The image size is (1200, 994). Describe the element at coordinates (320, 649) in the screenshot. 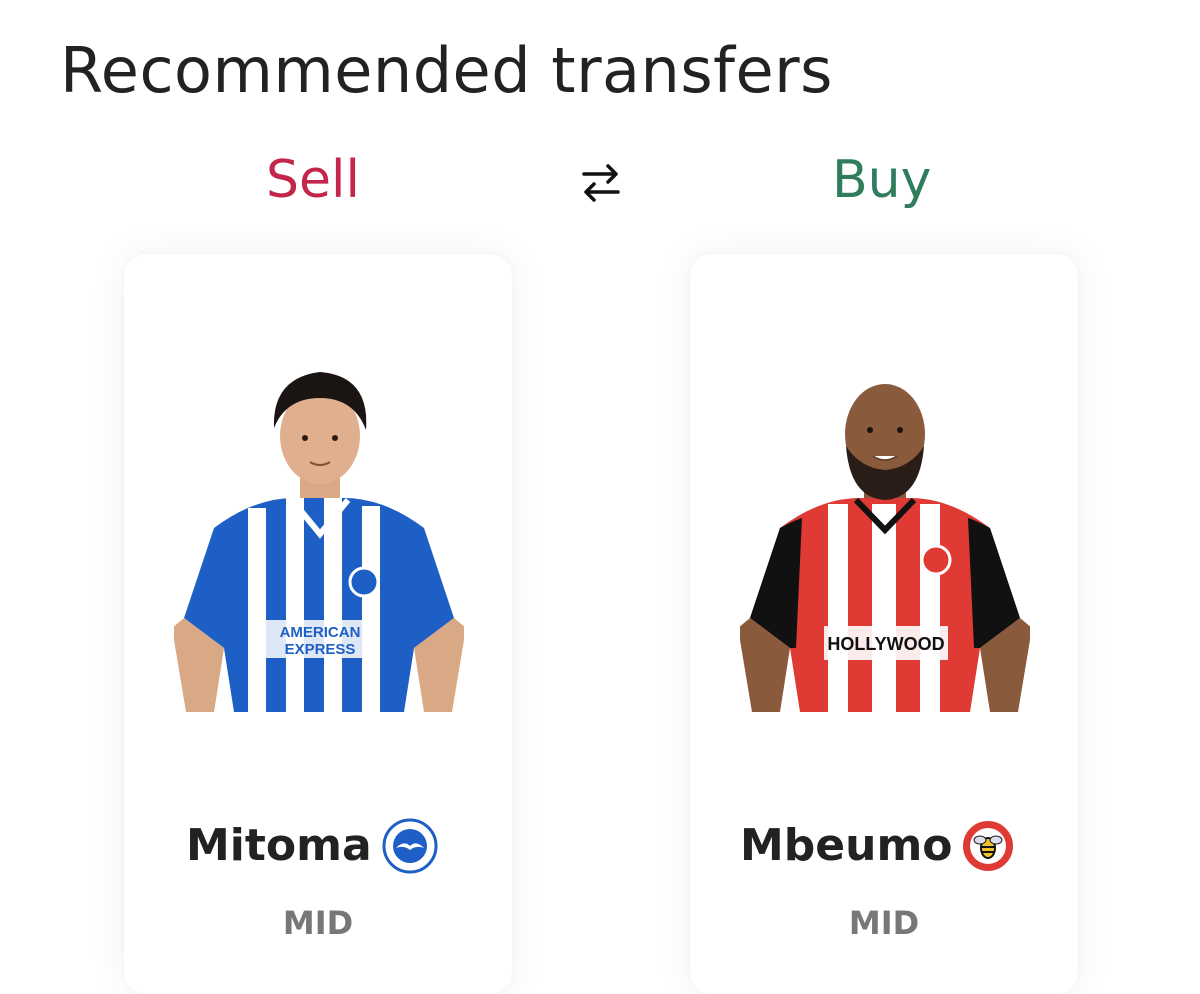

I see `svg-text: EXPRESS` at that location.